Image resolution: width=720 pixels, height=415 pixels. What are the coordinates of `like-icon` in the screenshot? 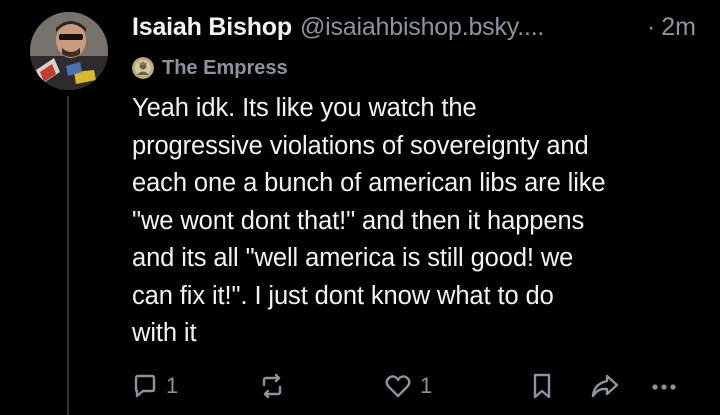 It's located at (398, 386).